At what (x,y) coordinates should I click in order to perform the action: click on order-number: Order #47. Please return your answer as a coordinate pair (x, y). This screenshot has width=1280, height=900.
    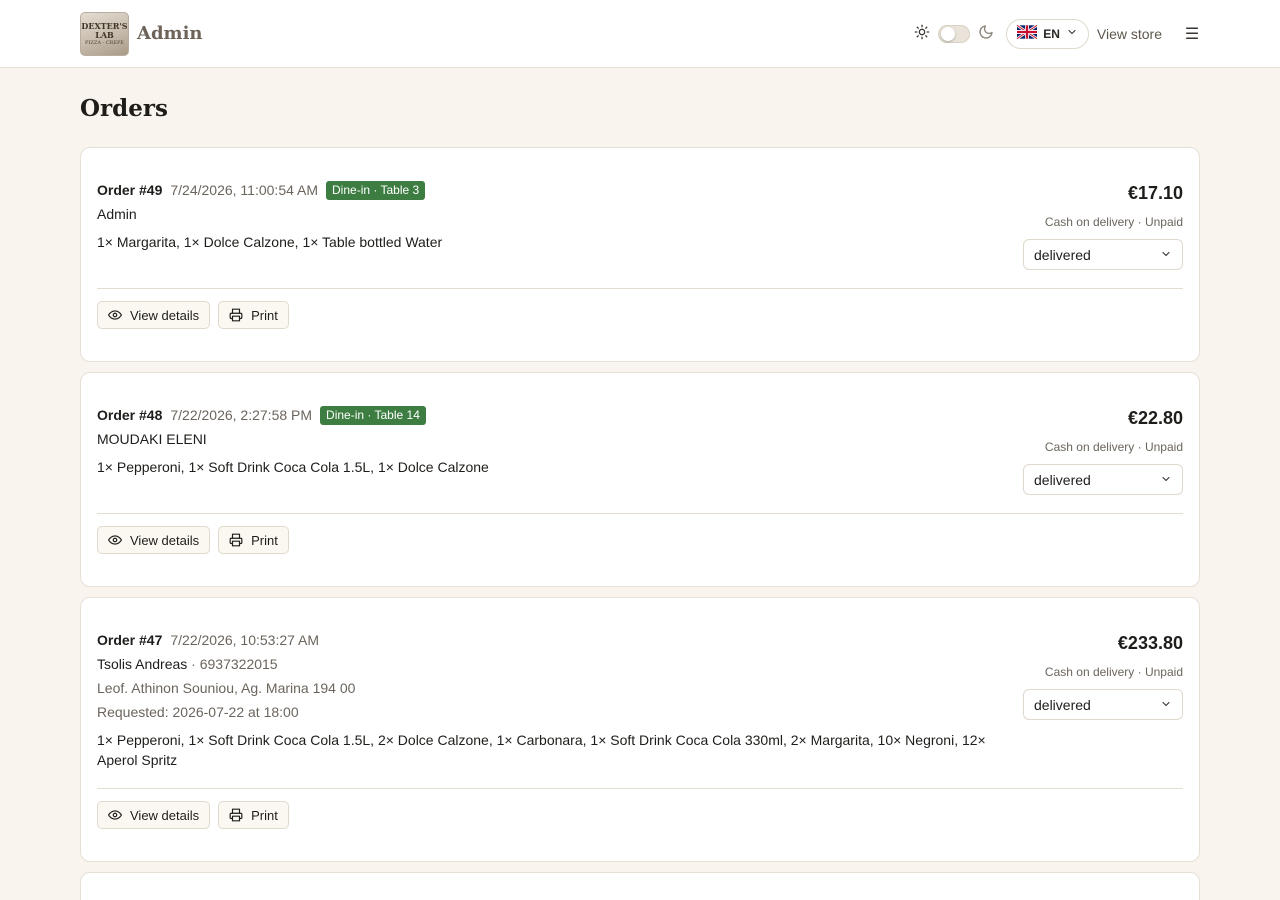
    Looking at the image, I should click on (130, 640).